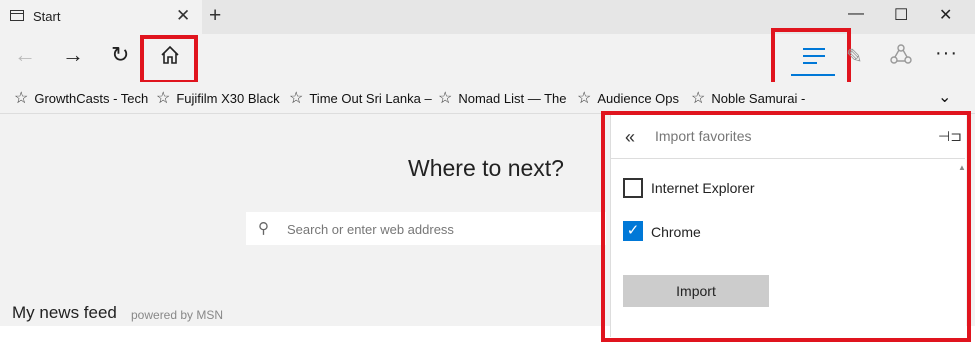 This screenshot has width=975, height=345. Describe the element at coordinates (901, 55) in the screenshot. I see `share-icon` at that location.